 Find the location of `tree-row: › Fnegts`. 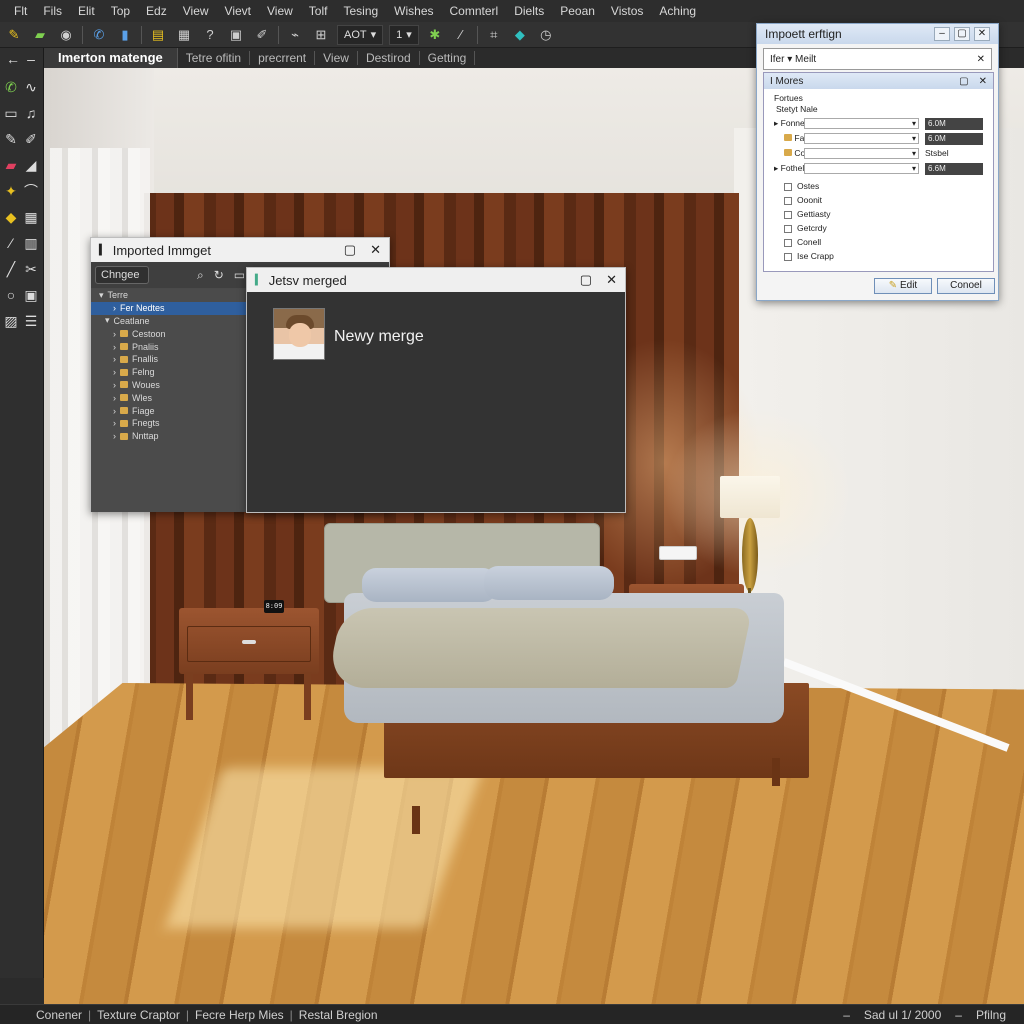

tree-row: › Fnegts is located at coordinates (168, 423).